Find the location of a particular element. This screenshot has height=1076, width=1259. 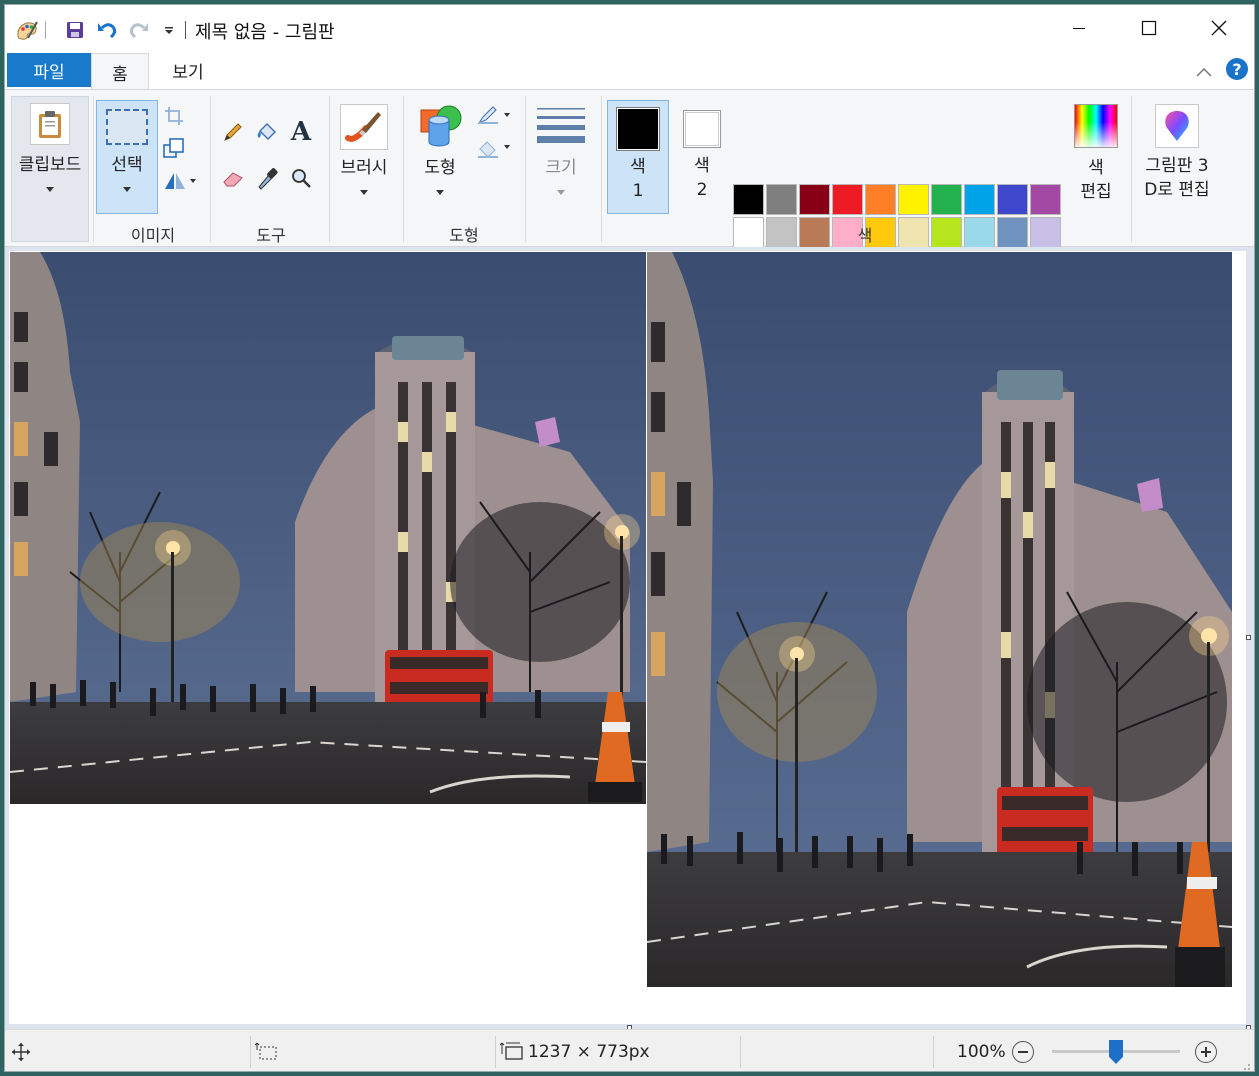

select-button: 선택 is located at coordinates (127, 157).